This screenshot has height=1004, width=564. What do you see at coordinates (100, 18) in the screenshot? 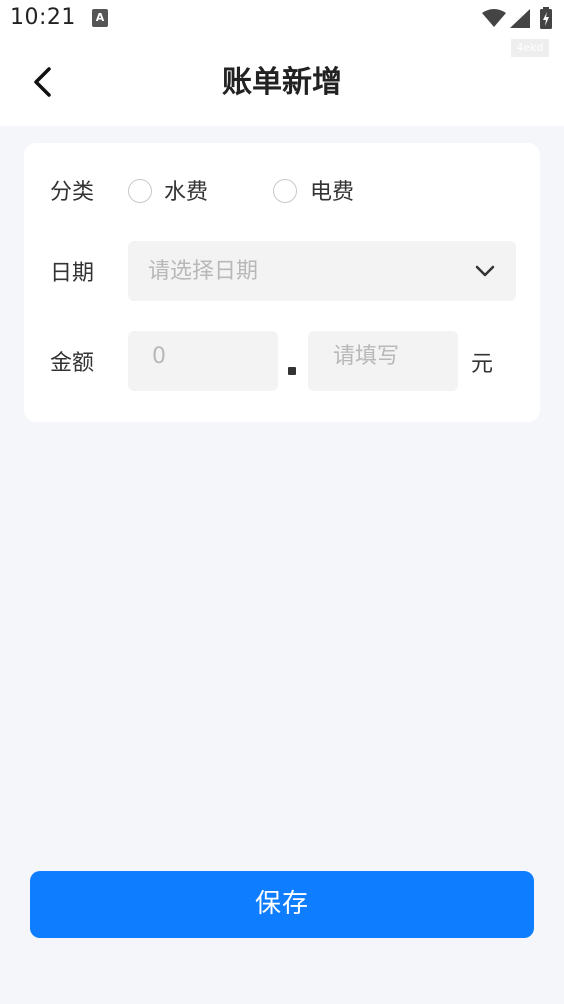
I see `notification-app-icon: A` at bounding box center [100, 18].